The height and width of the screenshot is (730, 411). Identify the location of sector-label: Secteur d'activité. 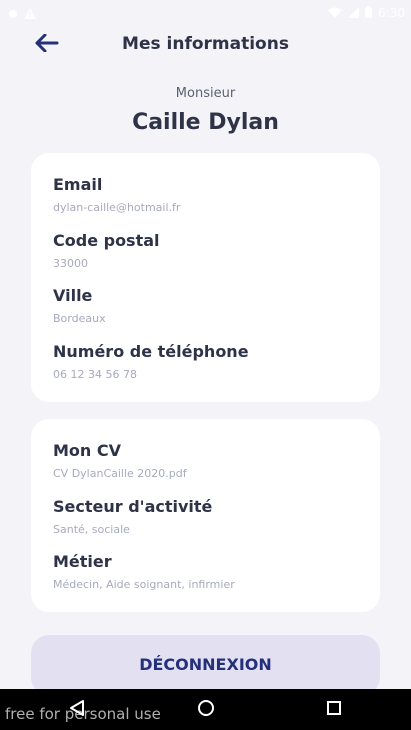
(133, 506).